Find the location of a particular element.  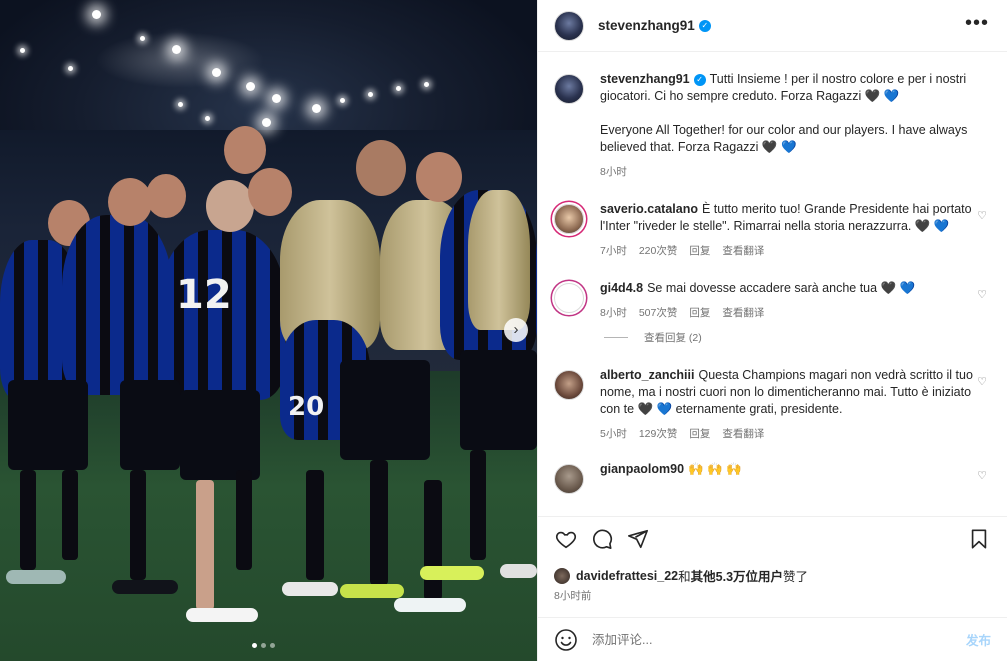

bookmark-icon is located at coordinates (979, 538).